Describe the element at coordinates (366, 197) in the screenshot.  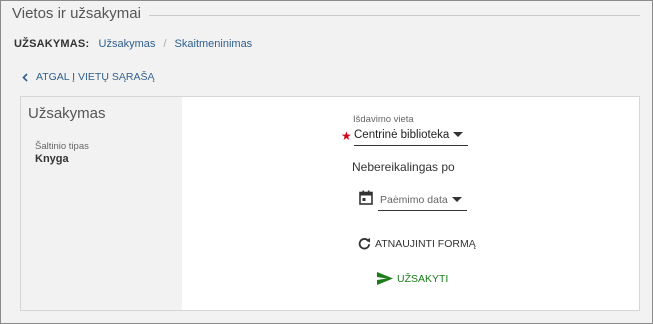
I see `calendar-icon` at that location.